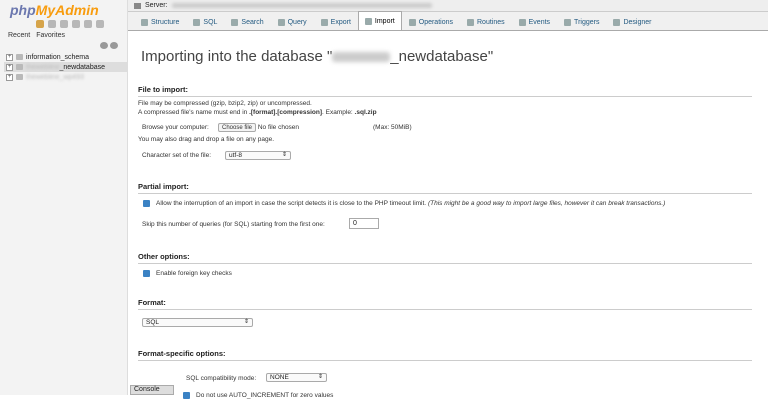 This screenshot has width=768, height=399. What do you see at coordinates (137, 5) in the screenshot?
I see `server-icon` at bounding box center [137, 5].